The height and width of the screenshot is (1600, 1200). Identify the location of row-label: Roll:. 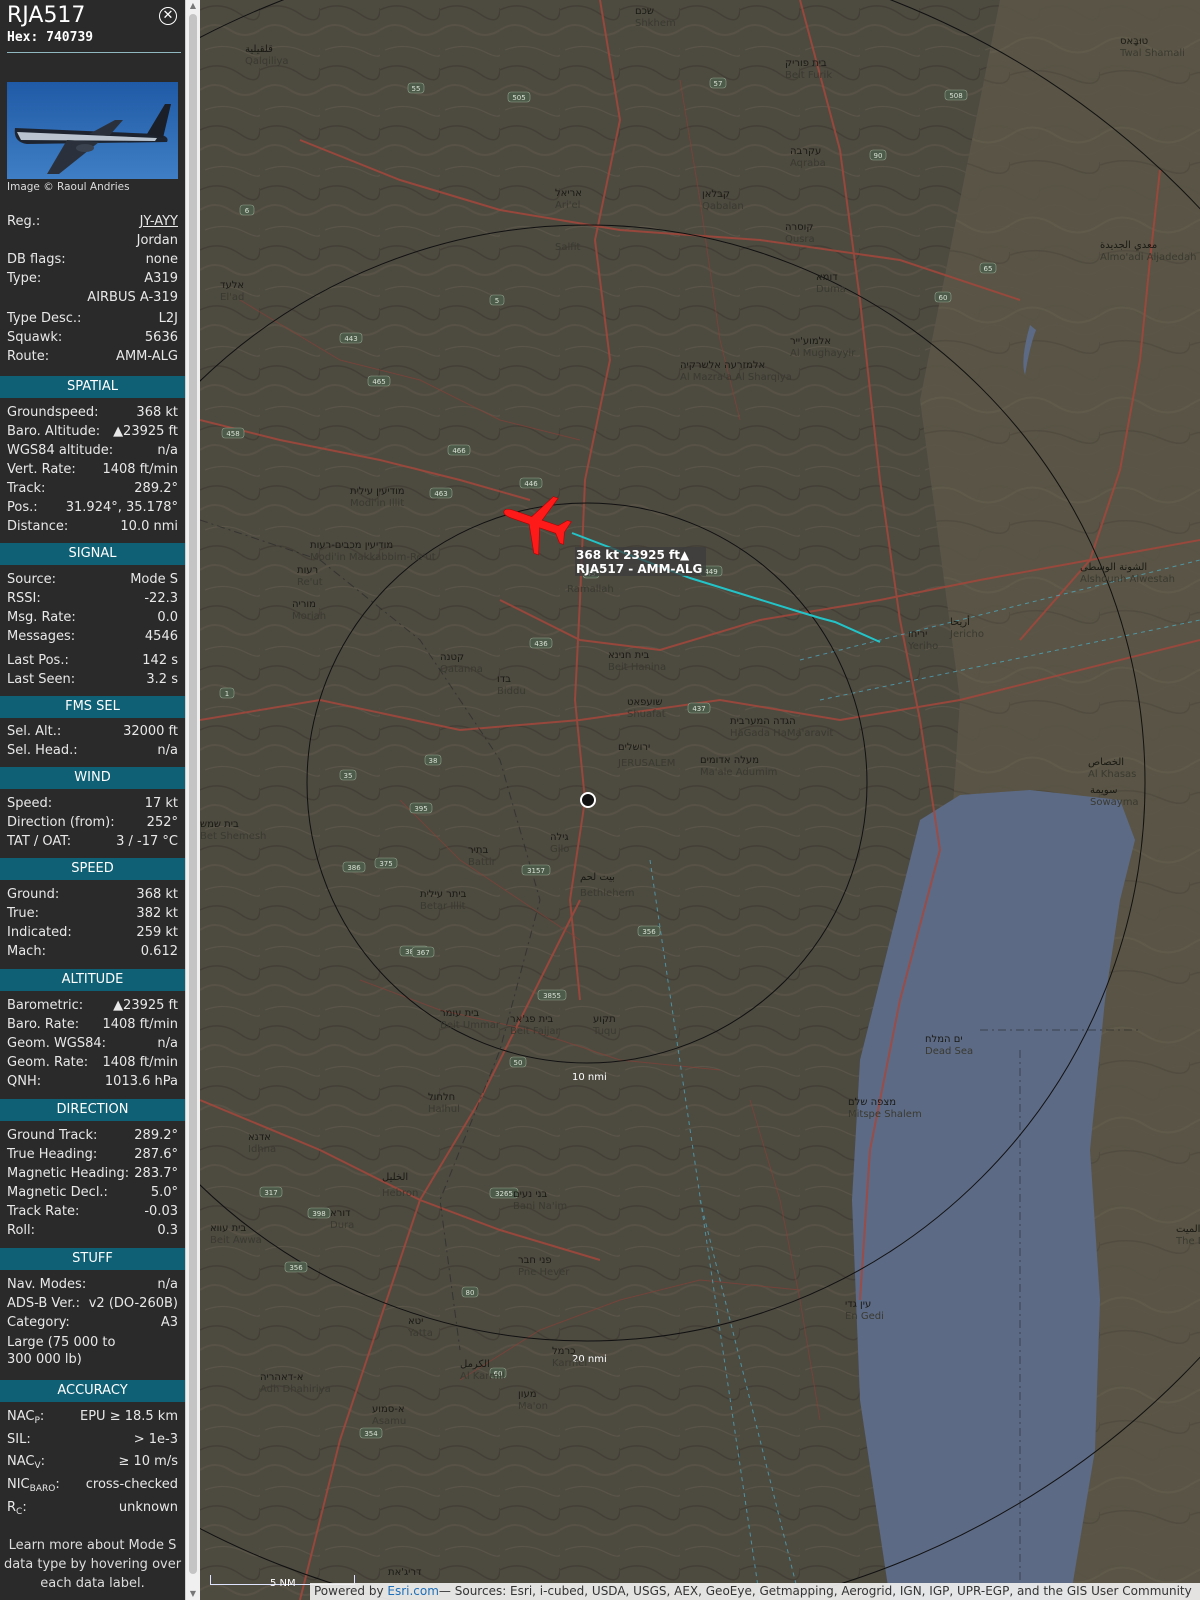
(21, 1230).